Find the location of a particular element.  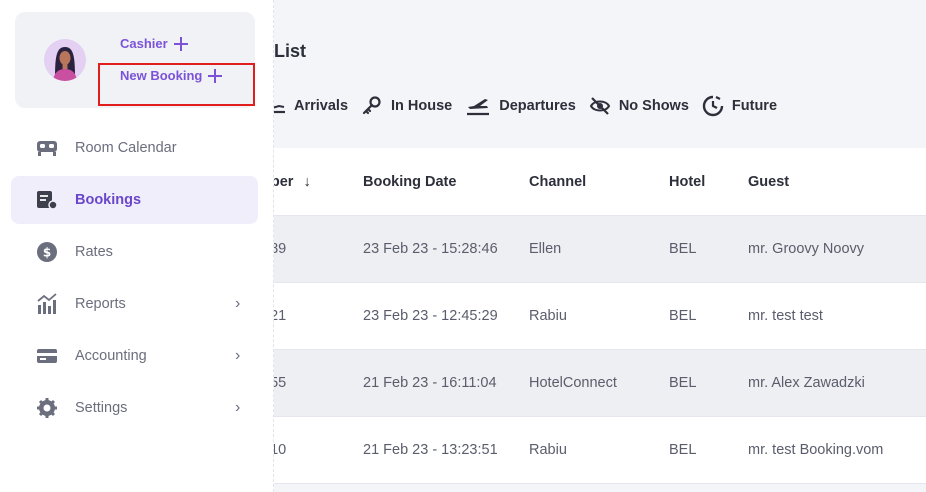

sidebar-item-accounting: Accounting › is located at coordinates (134, 356).